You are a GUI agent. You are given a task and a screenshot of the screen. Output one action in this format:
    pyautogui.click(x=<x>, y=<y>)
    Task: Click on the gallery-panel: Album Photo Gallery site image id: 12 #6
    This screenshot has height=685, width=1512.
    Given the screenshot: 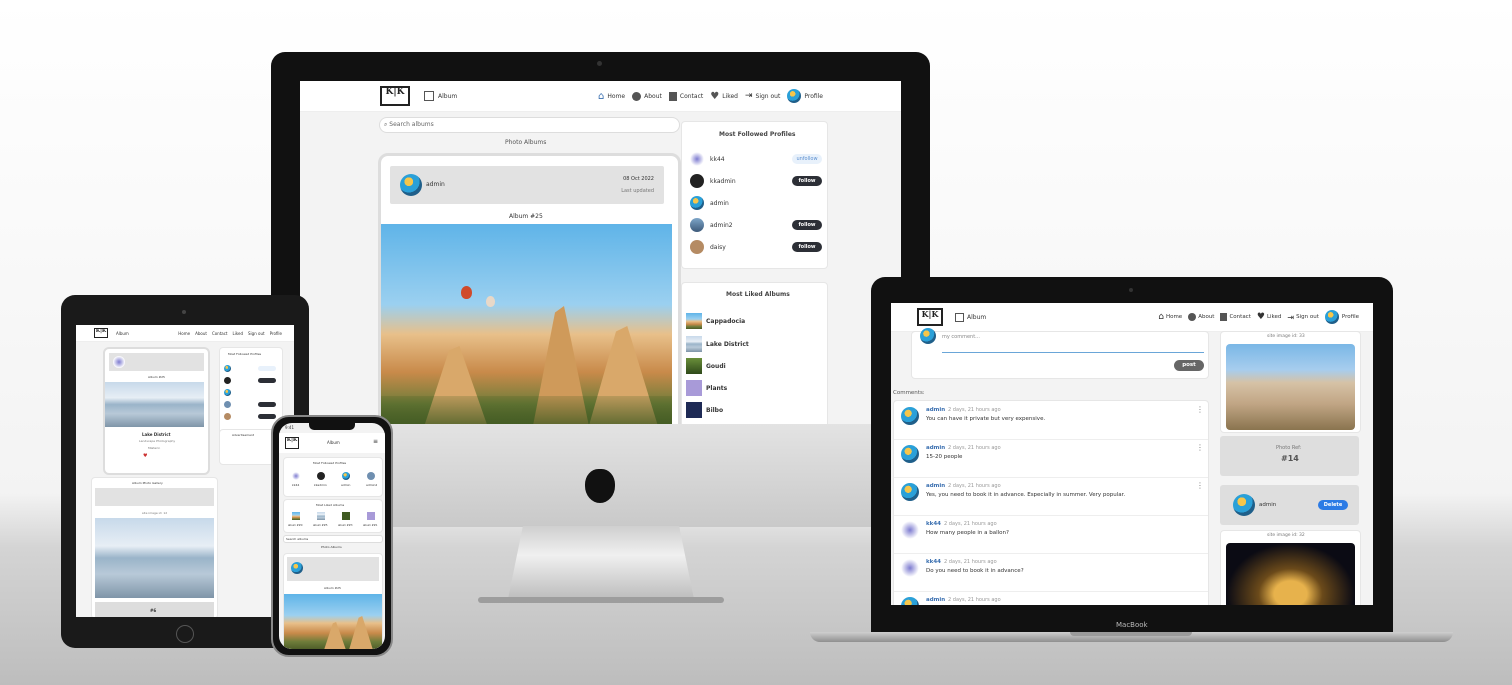 What is the action you would take?
    pyautogui.click(x=154, y=547)
    